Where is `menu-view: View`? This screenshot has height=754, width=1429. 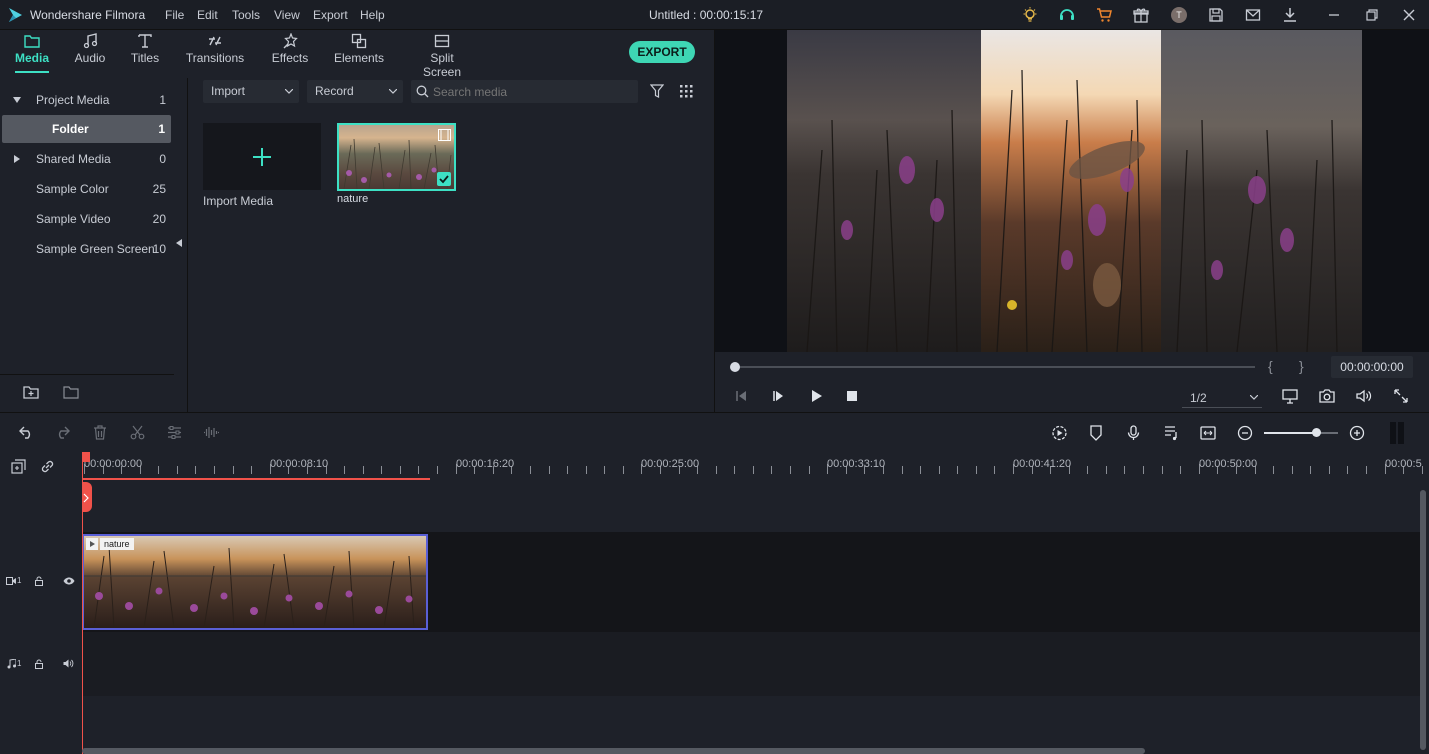 menu-view: View is located at coordinates (287, 15).